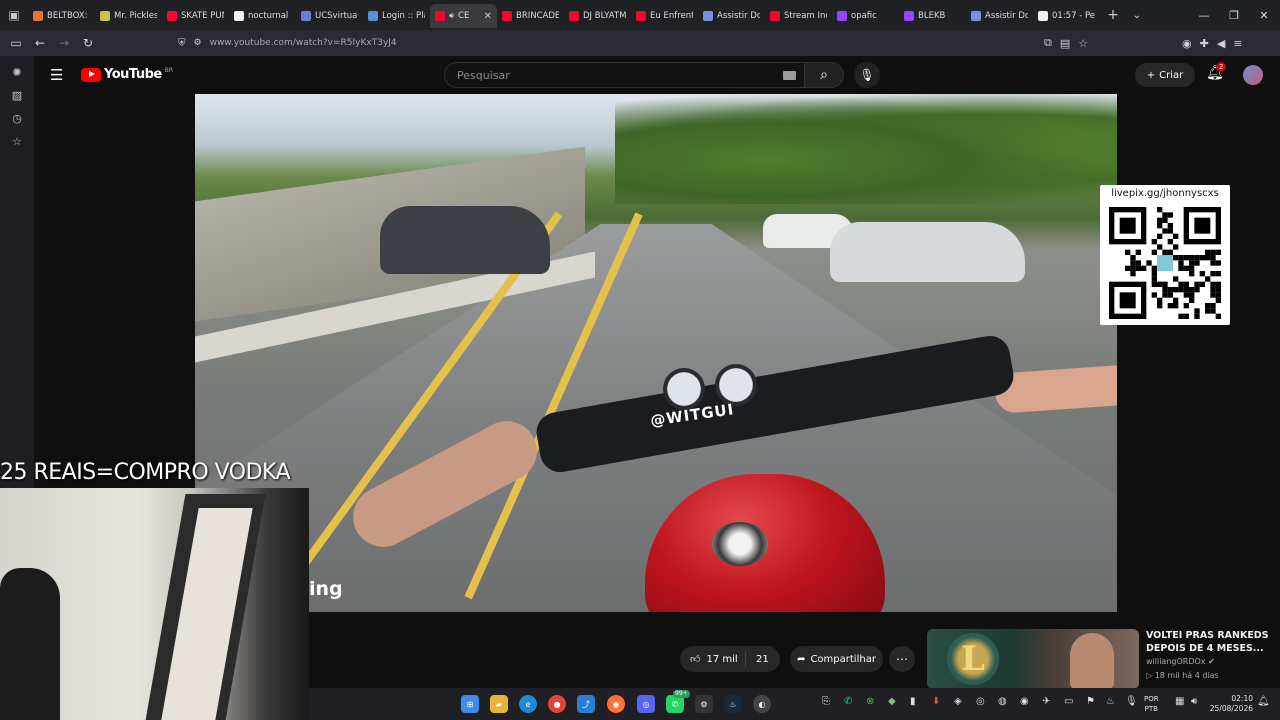 Image resolution: width=1280 pixels, height=720 pixels. What do you see at coordinates (1165, 75) in the screenshot?
I see `create-button: + Criar` at bounding box center [1165, 75].